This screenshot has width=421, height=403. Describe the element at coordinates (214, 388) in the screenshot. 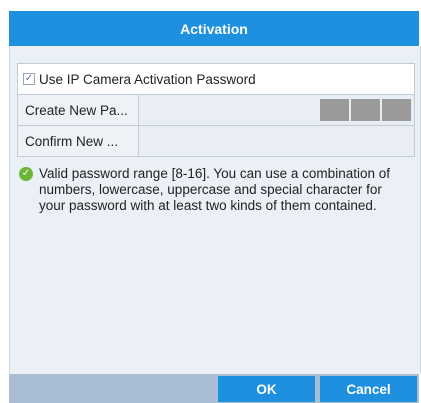

I see `dialog-footer: OK Cancel` at that location.